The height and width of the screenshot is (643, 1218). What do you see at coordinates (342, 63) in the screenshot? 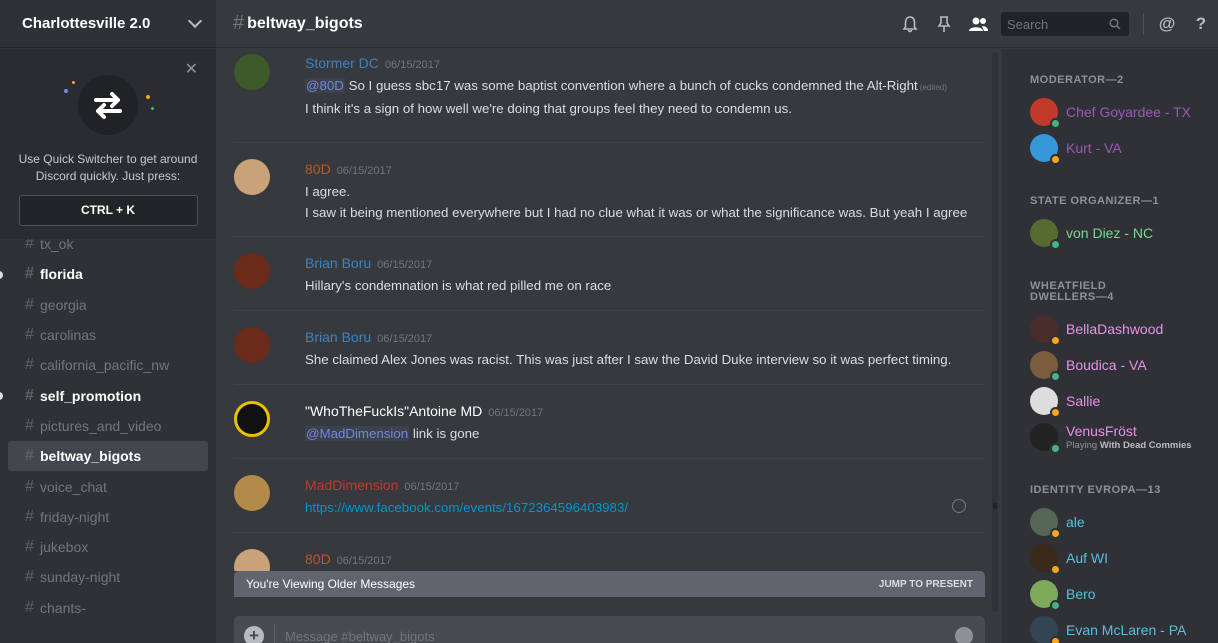
I see `author-name: Stormer DC` at bounding box center [342, 63].